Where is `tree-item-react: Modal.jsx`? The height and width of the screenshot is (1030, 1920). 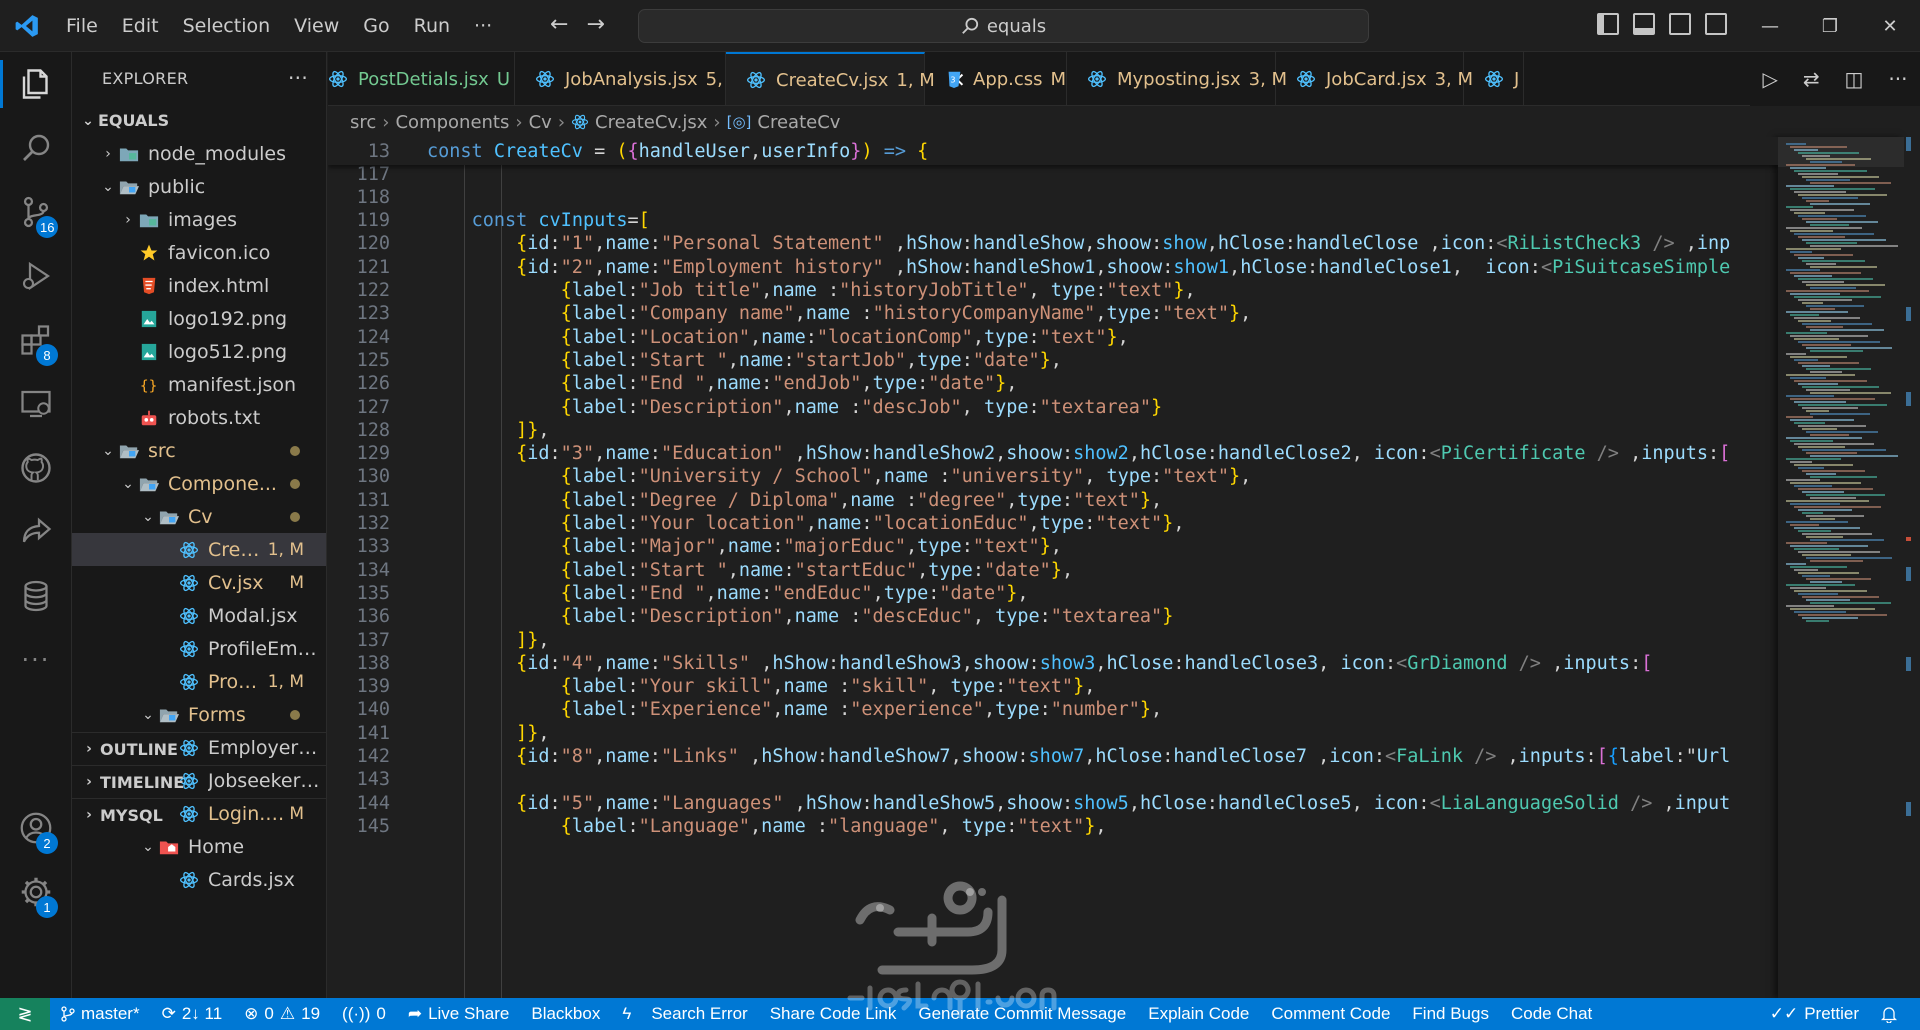 tree-item-react: Modal.jsx is located at coordinates (199, 615).